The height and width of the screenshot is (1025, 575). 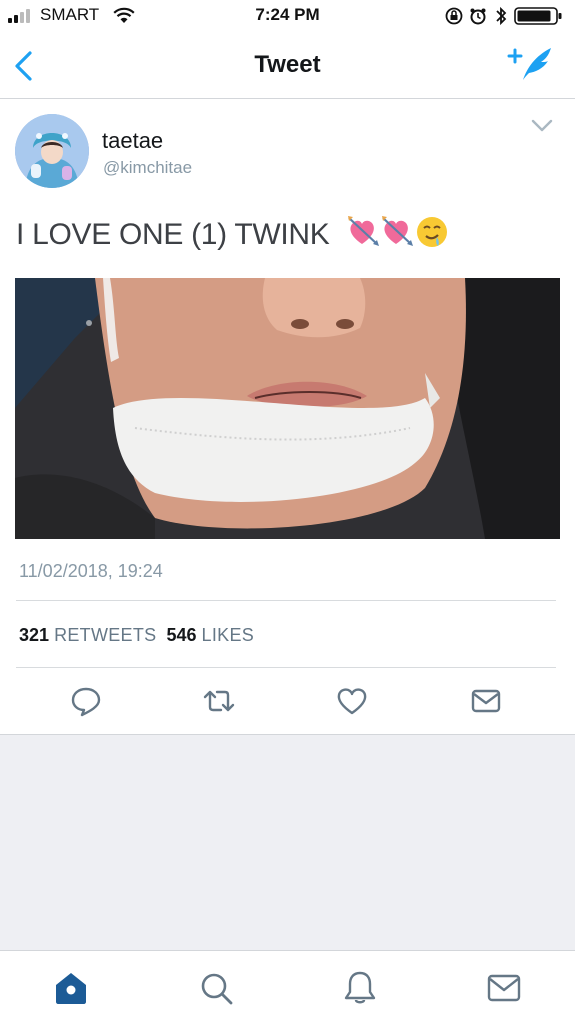 I want to click on notifications-icon, so click(x=360, y=988).